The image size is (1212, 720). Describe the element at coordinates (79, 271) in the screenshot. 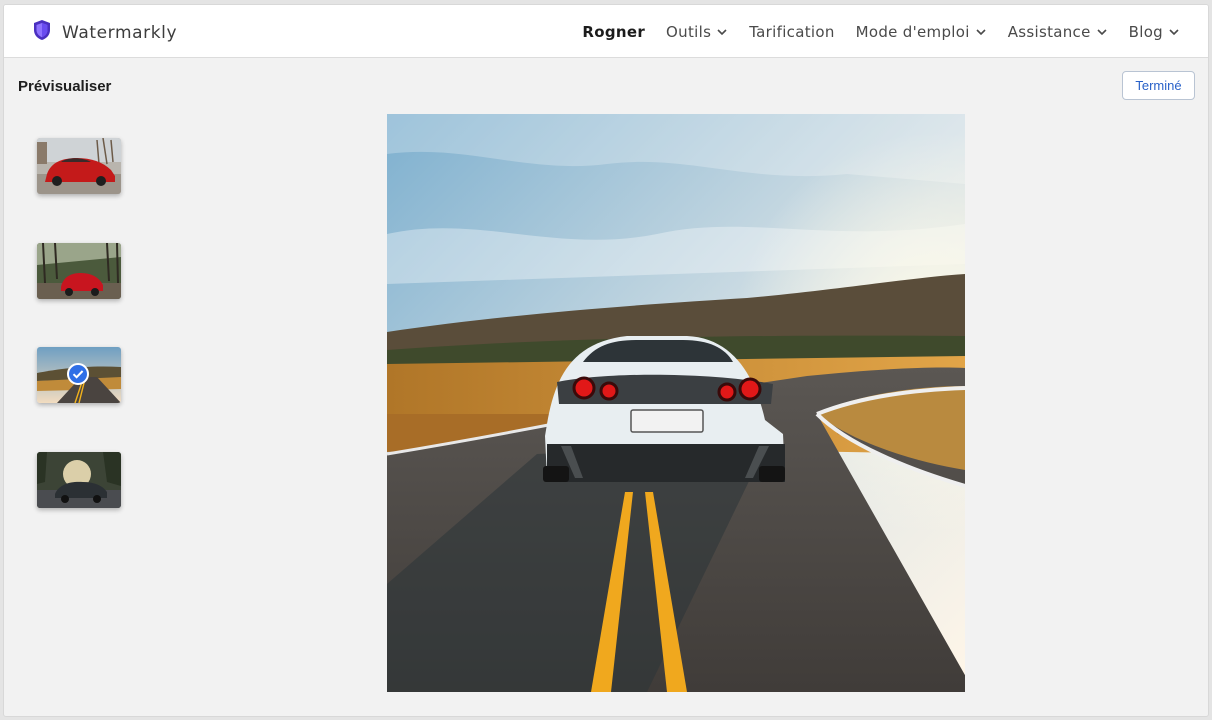

I see `thumbnail-red-car-forest` at that location.